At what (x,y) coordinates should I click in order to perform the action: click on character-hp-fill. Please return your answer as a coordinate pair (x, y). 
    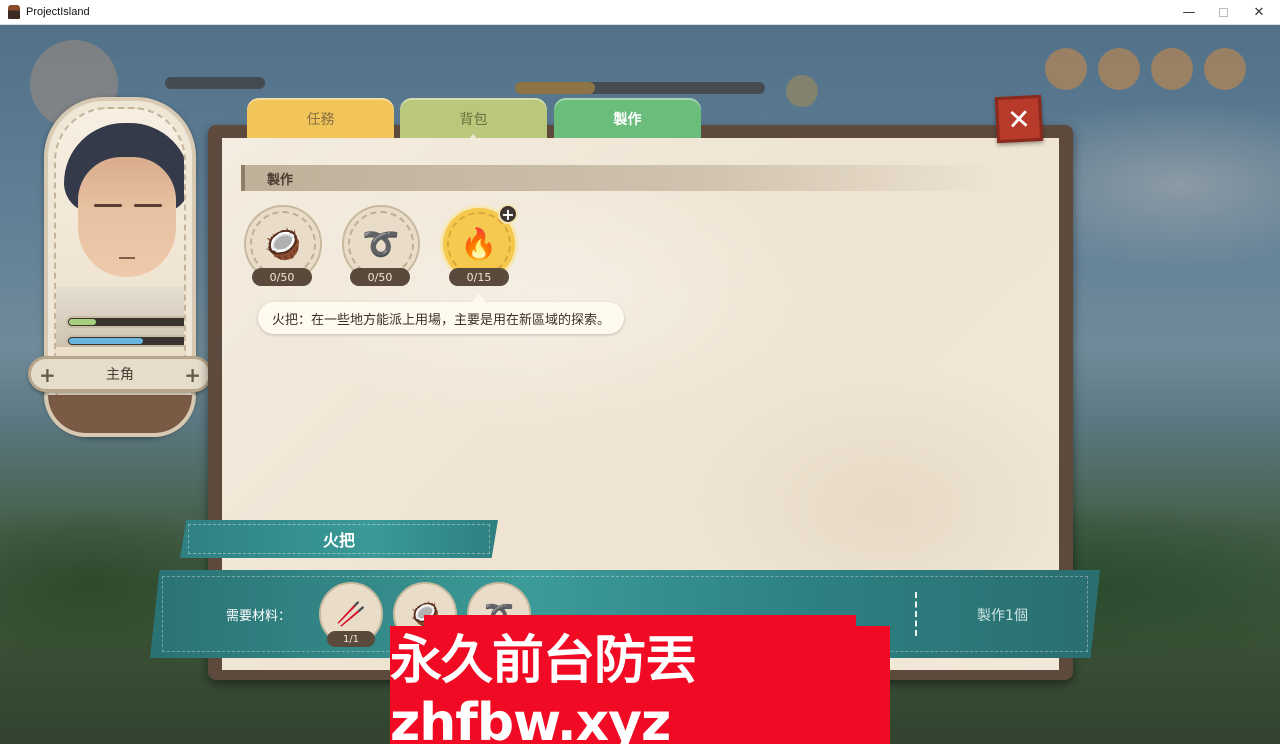
    Looking at the image, I should click on (82, 322).